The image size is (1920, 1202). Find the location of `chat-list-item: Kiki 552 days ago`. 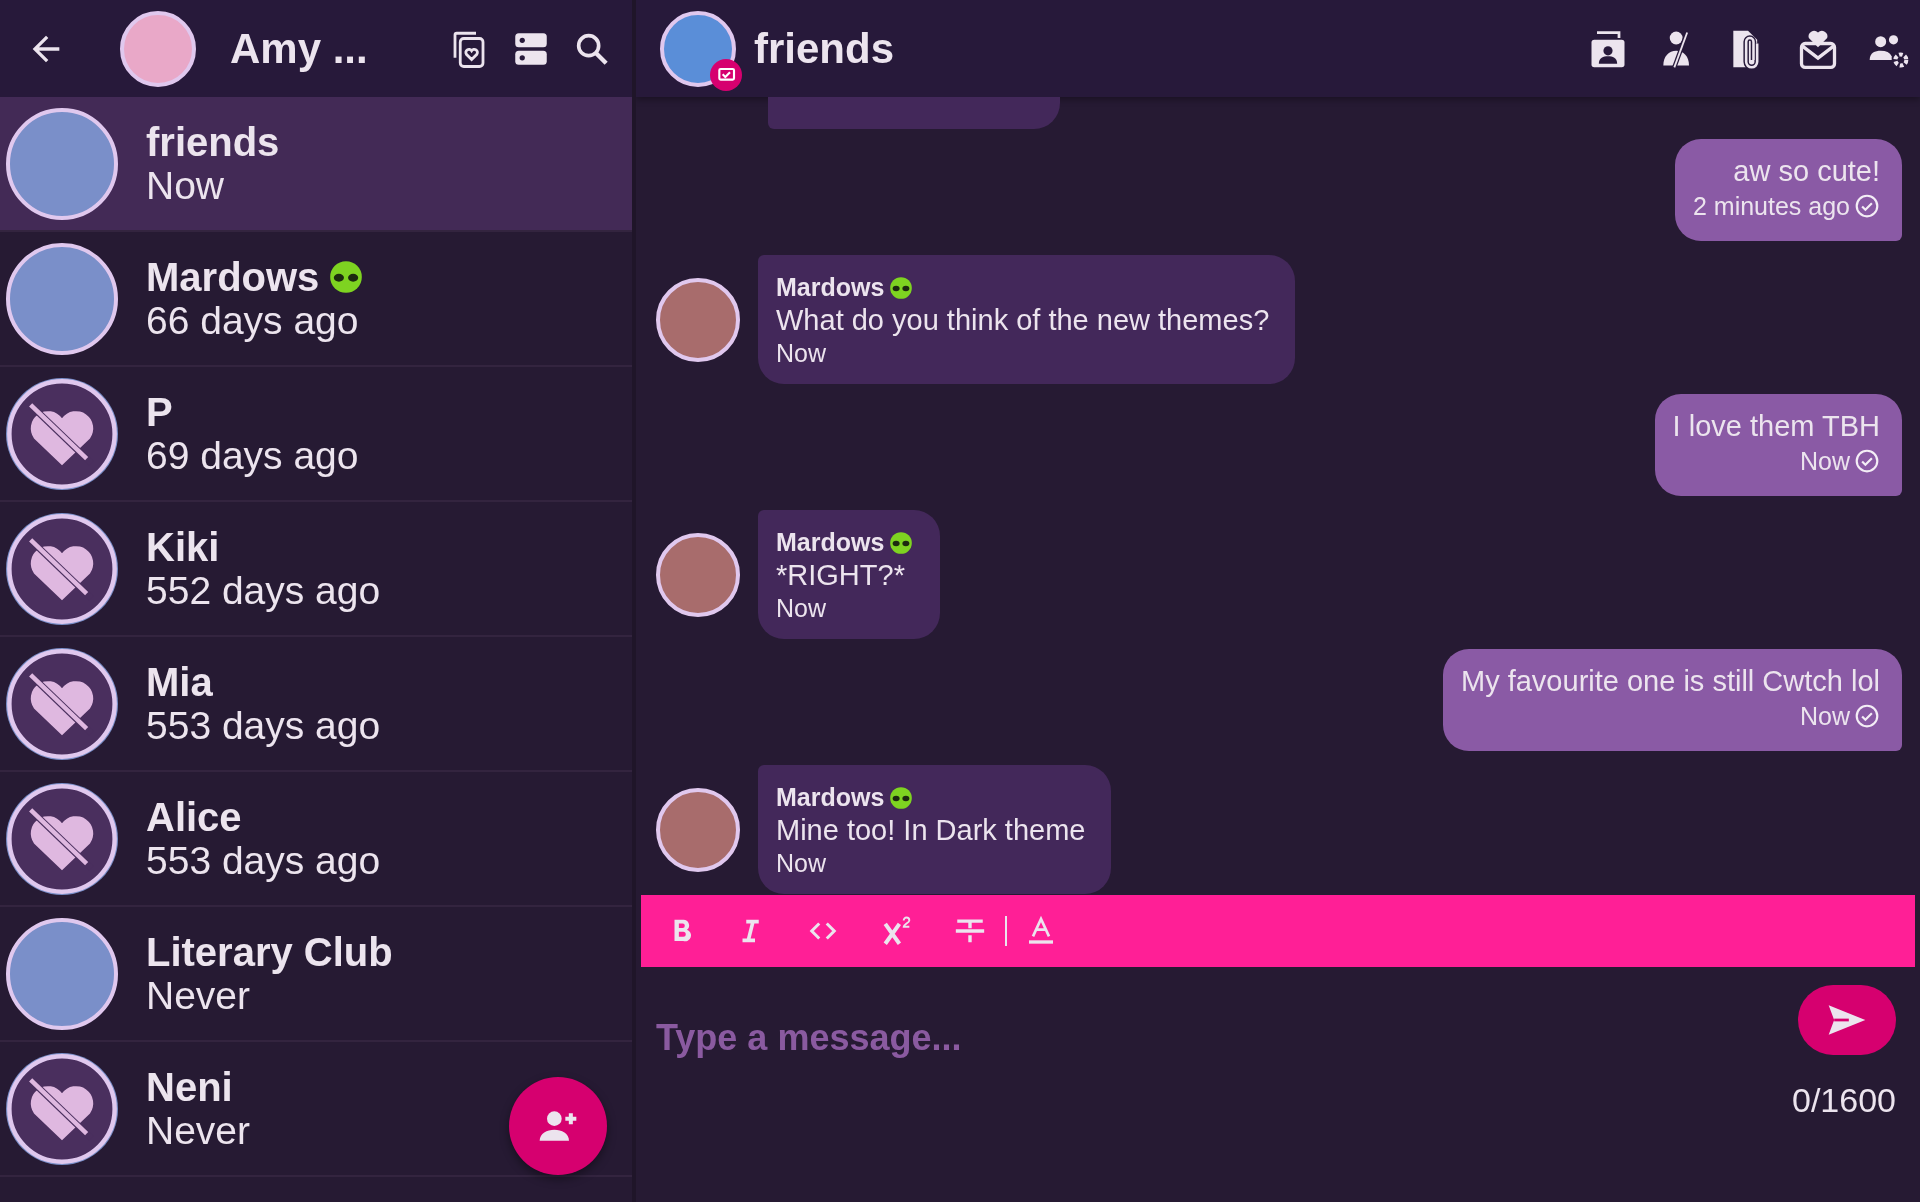

chat-list-item: Kiki 552 days ago is located at coordinates (316, 569).